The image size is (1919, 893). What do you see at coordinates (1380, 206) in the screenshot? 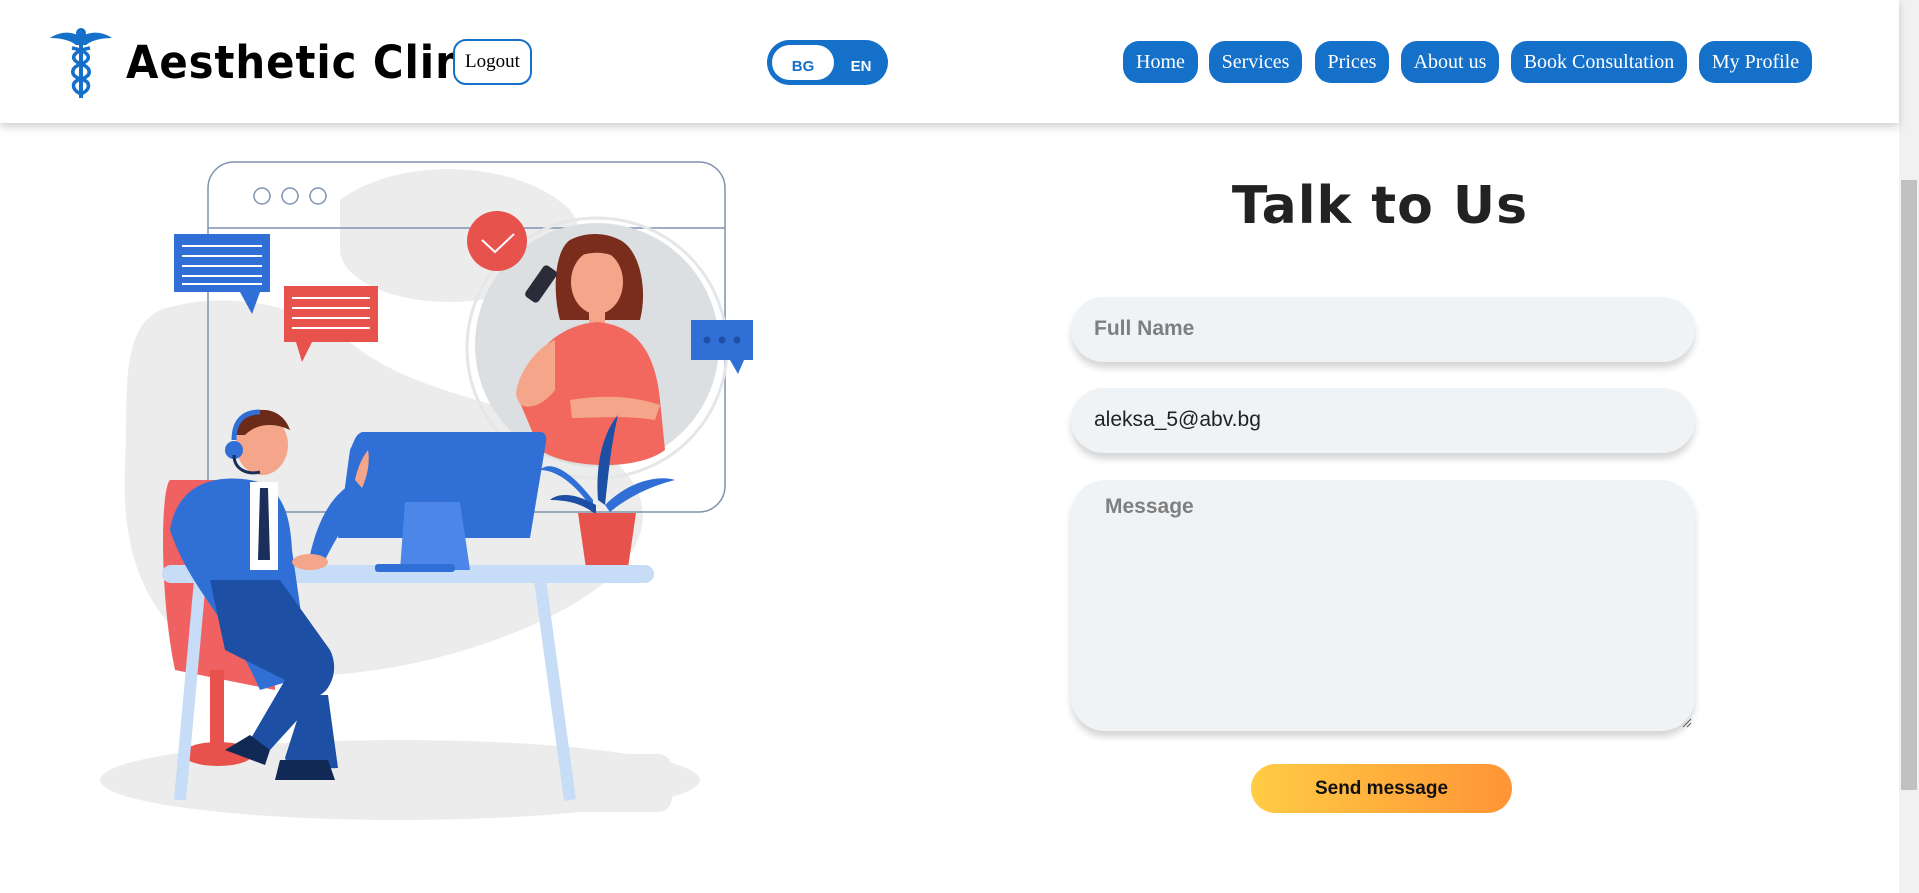
I see `contact-title: Talk to Us` at bounding box center [1380, 206].